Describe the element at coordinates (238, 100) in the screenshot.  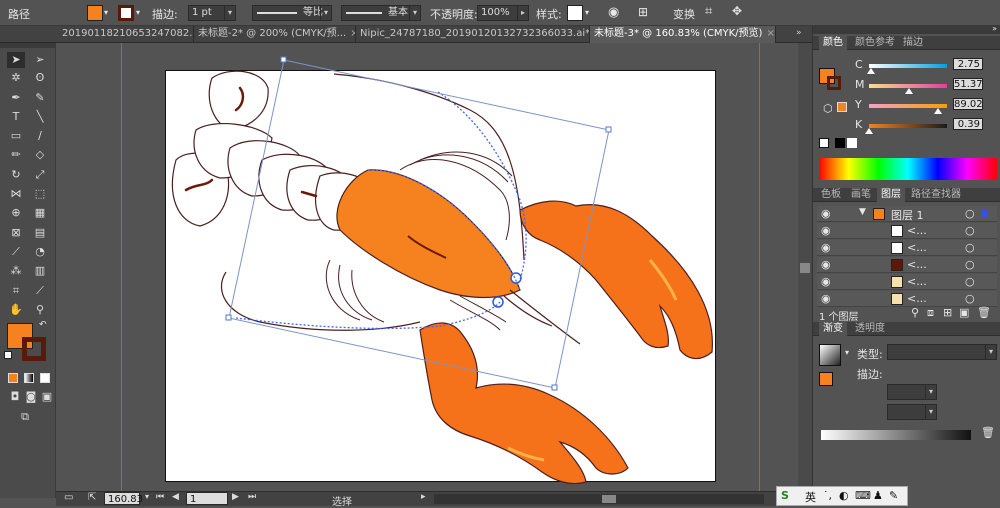
I see `tail-fan-upper` at that location.